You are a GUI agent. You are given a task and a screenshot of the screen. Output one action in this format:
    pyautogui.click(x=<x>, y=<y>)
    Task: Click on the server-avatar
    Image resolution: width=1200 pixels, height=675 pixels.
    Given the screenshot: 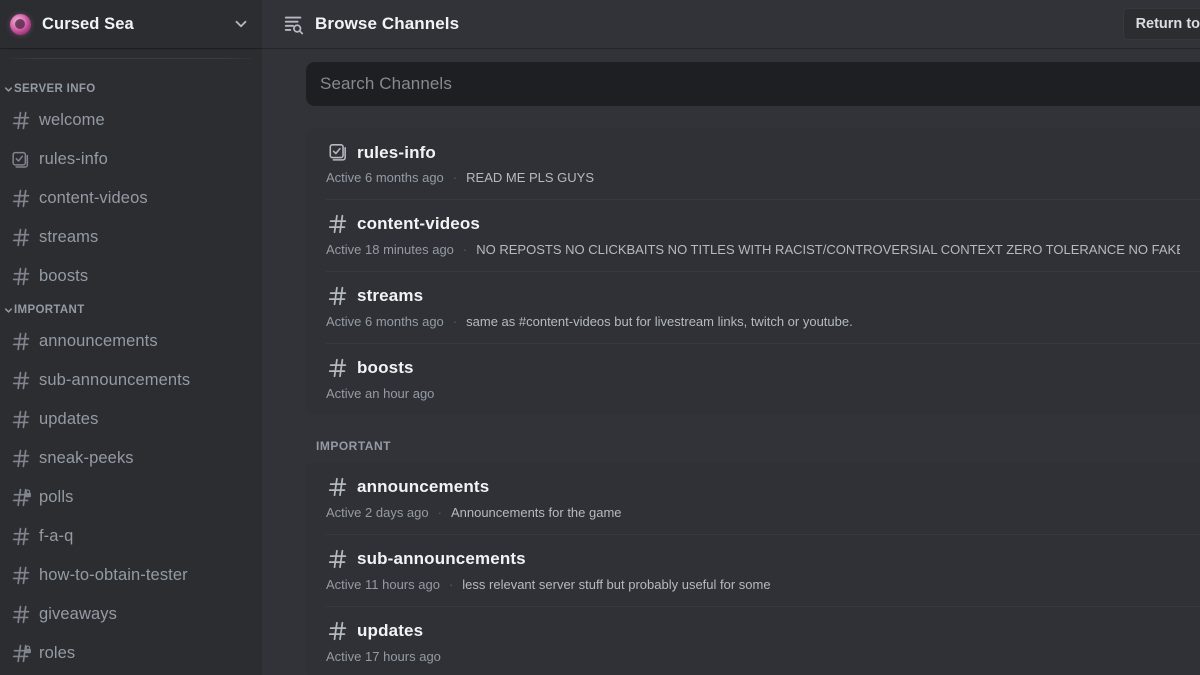 What is the action you would take?
    pyautogui.click(x=20, y=24)
    